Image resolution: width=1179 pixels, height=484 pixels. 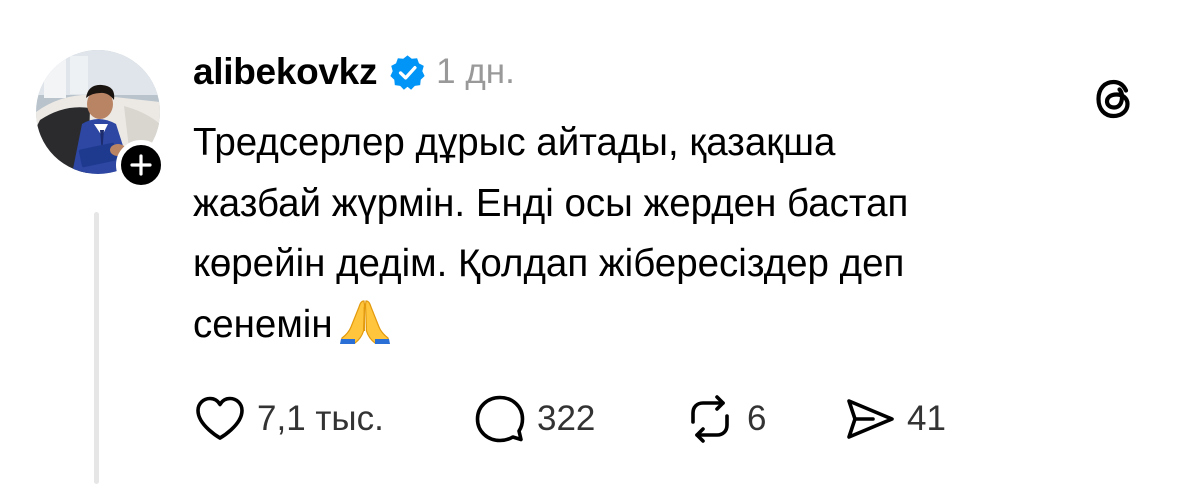 I want to click on verified-badge-icon, so click(x=407, y=72).